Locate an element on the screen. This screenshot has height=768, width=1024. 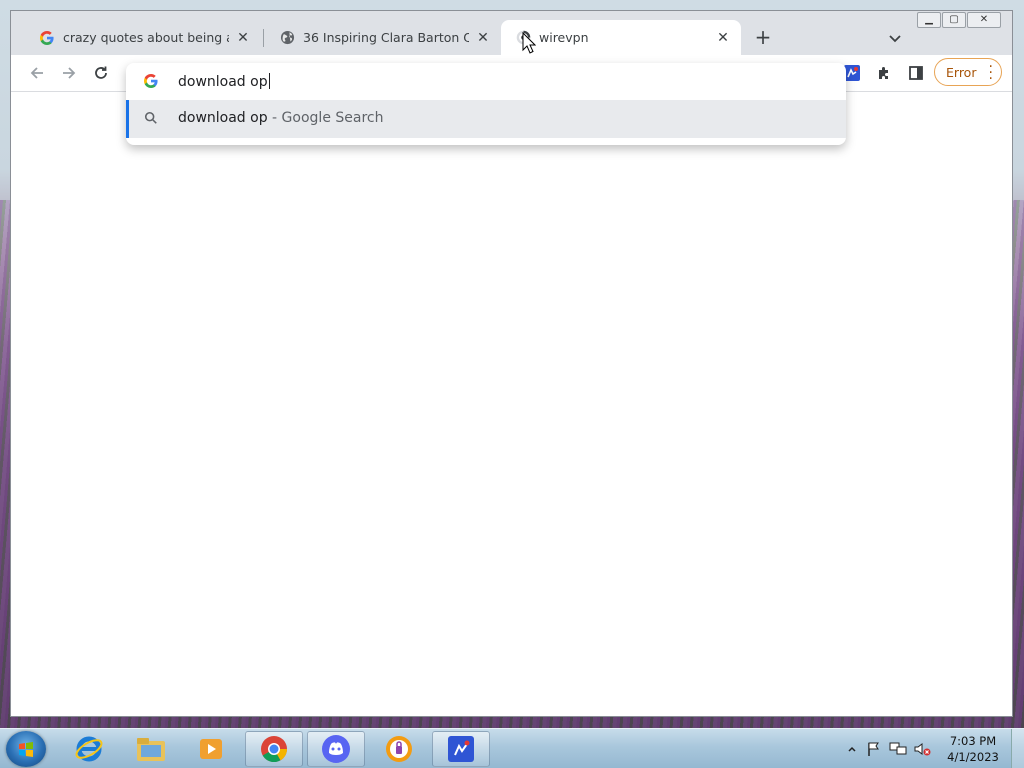
profile-error-button: Error · · · is located at coordinates (968, 72).